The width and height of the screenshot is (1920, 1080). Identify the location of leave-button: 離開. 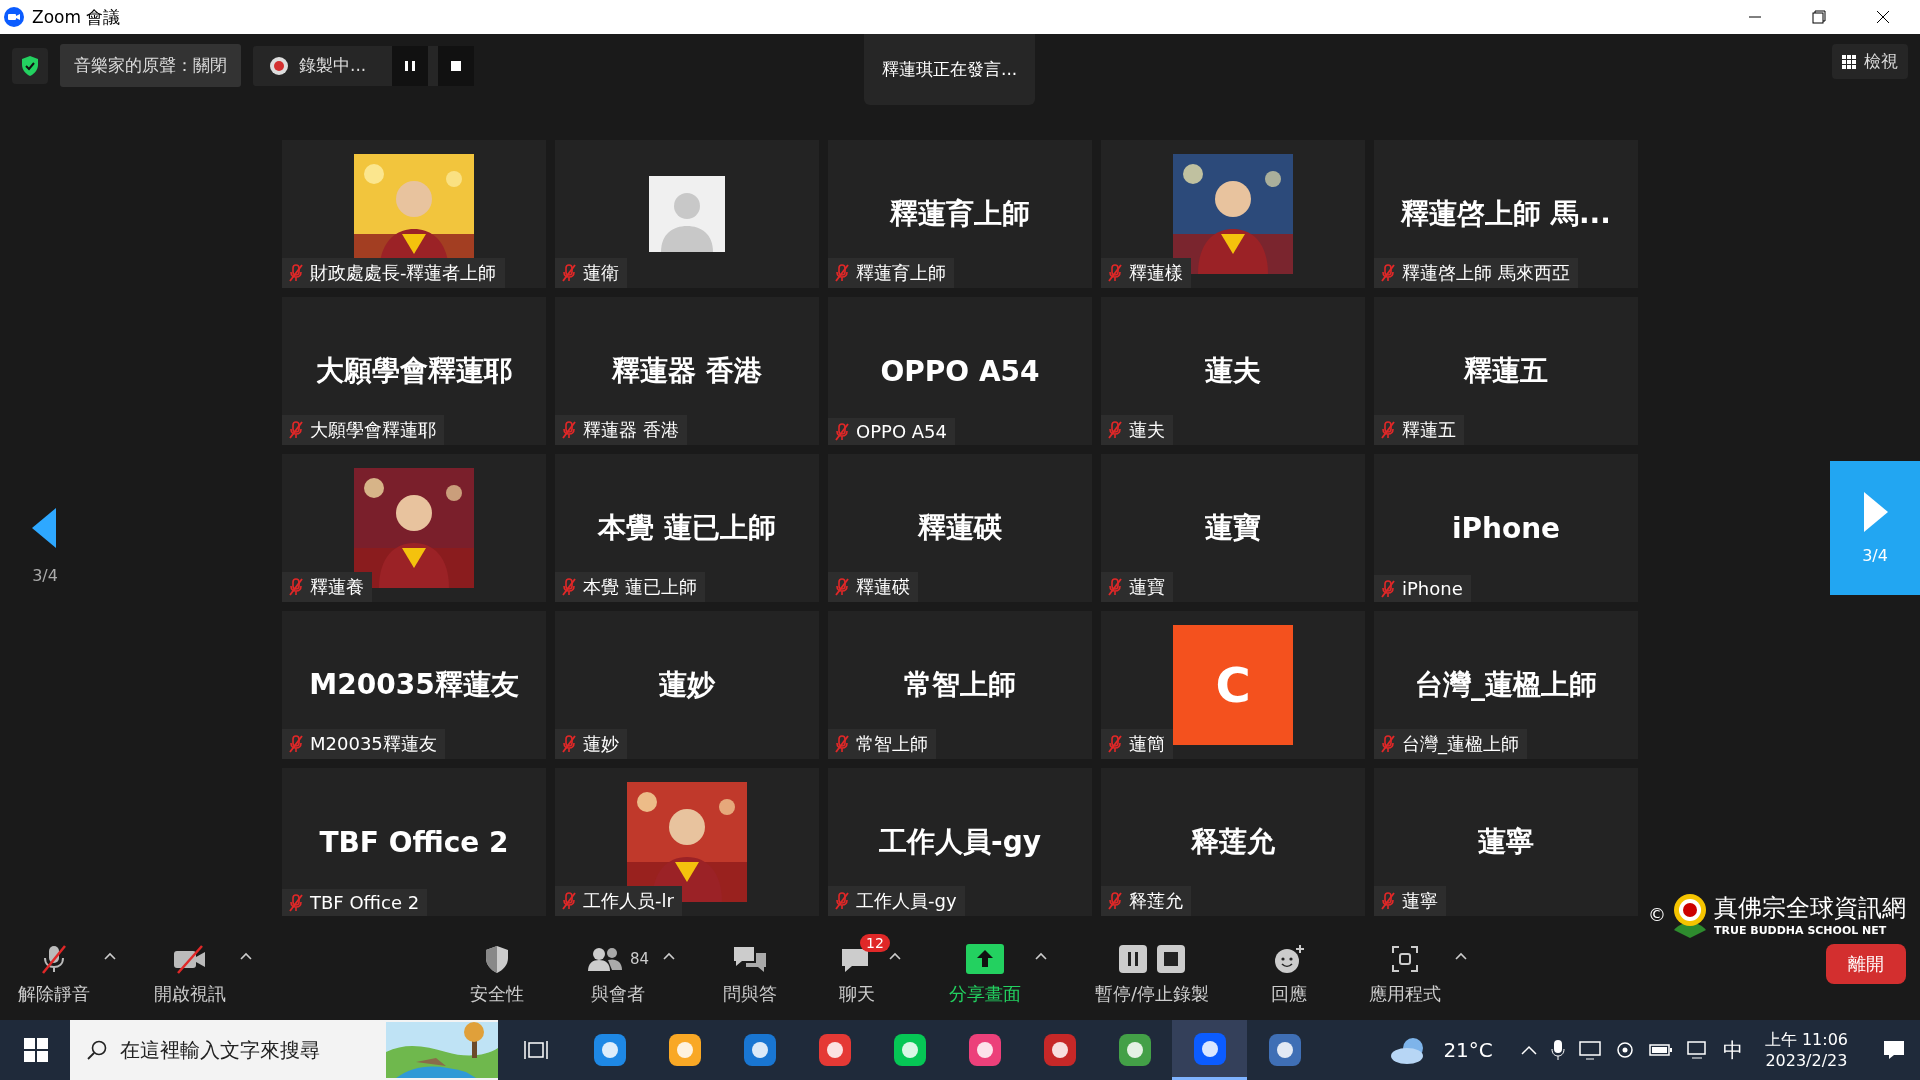
(1866, 964).